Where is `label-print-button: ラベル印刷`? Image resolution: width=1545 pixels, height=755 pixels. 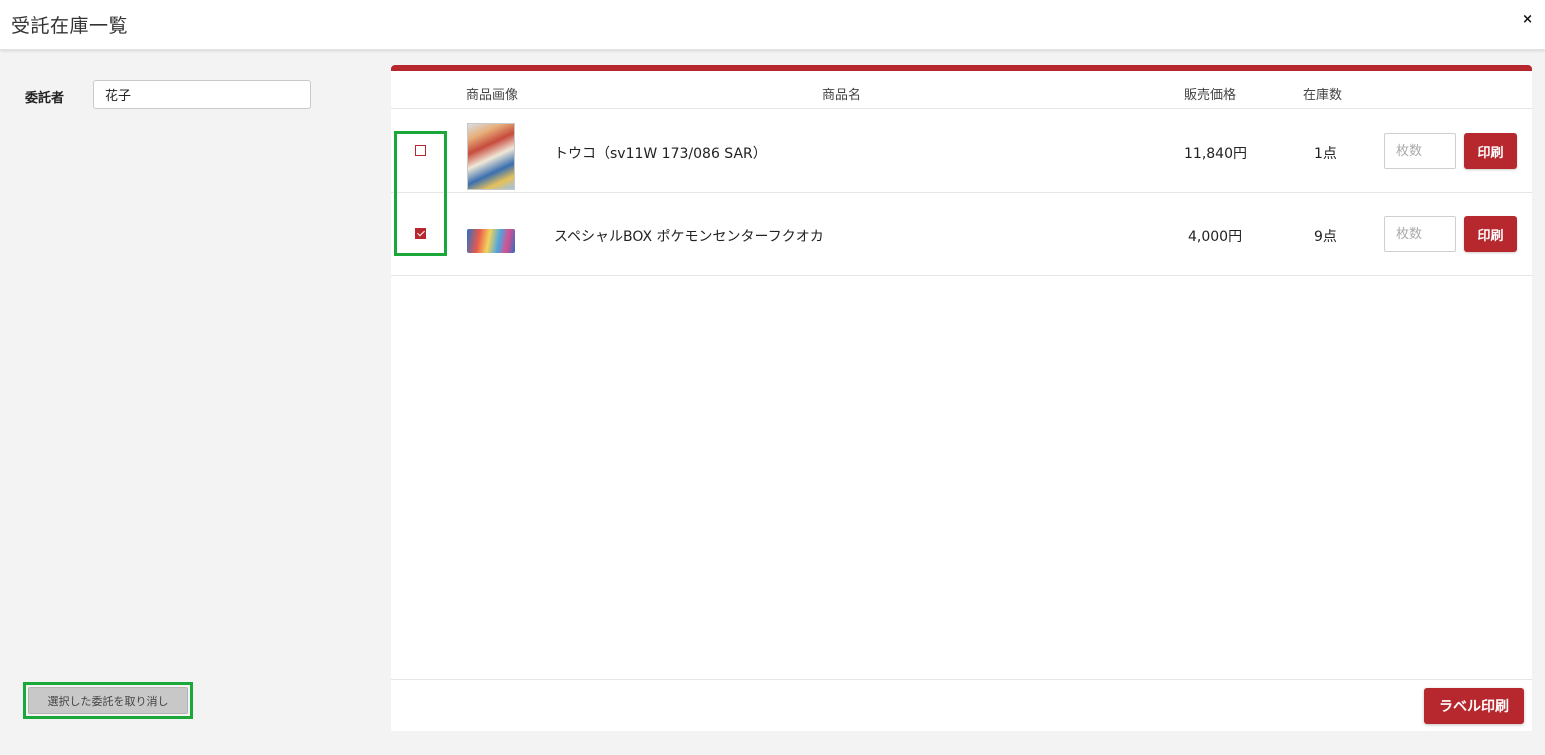 label-print-button: ラベル印刷 is located at coordinates (1474, 706).